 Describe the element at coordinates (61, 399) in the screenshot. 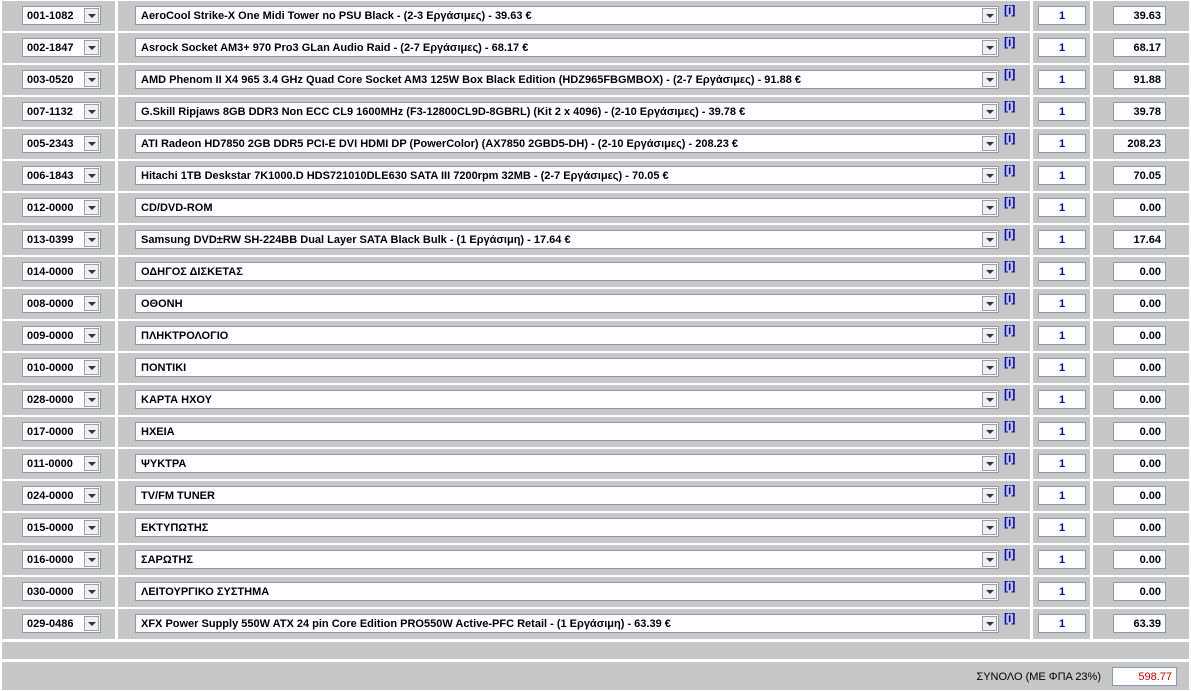

I see `code-select: 028-0000` at that location.